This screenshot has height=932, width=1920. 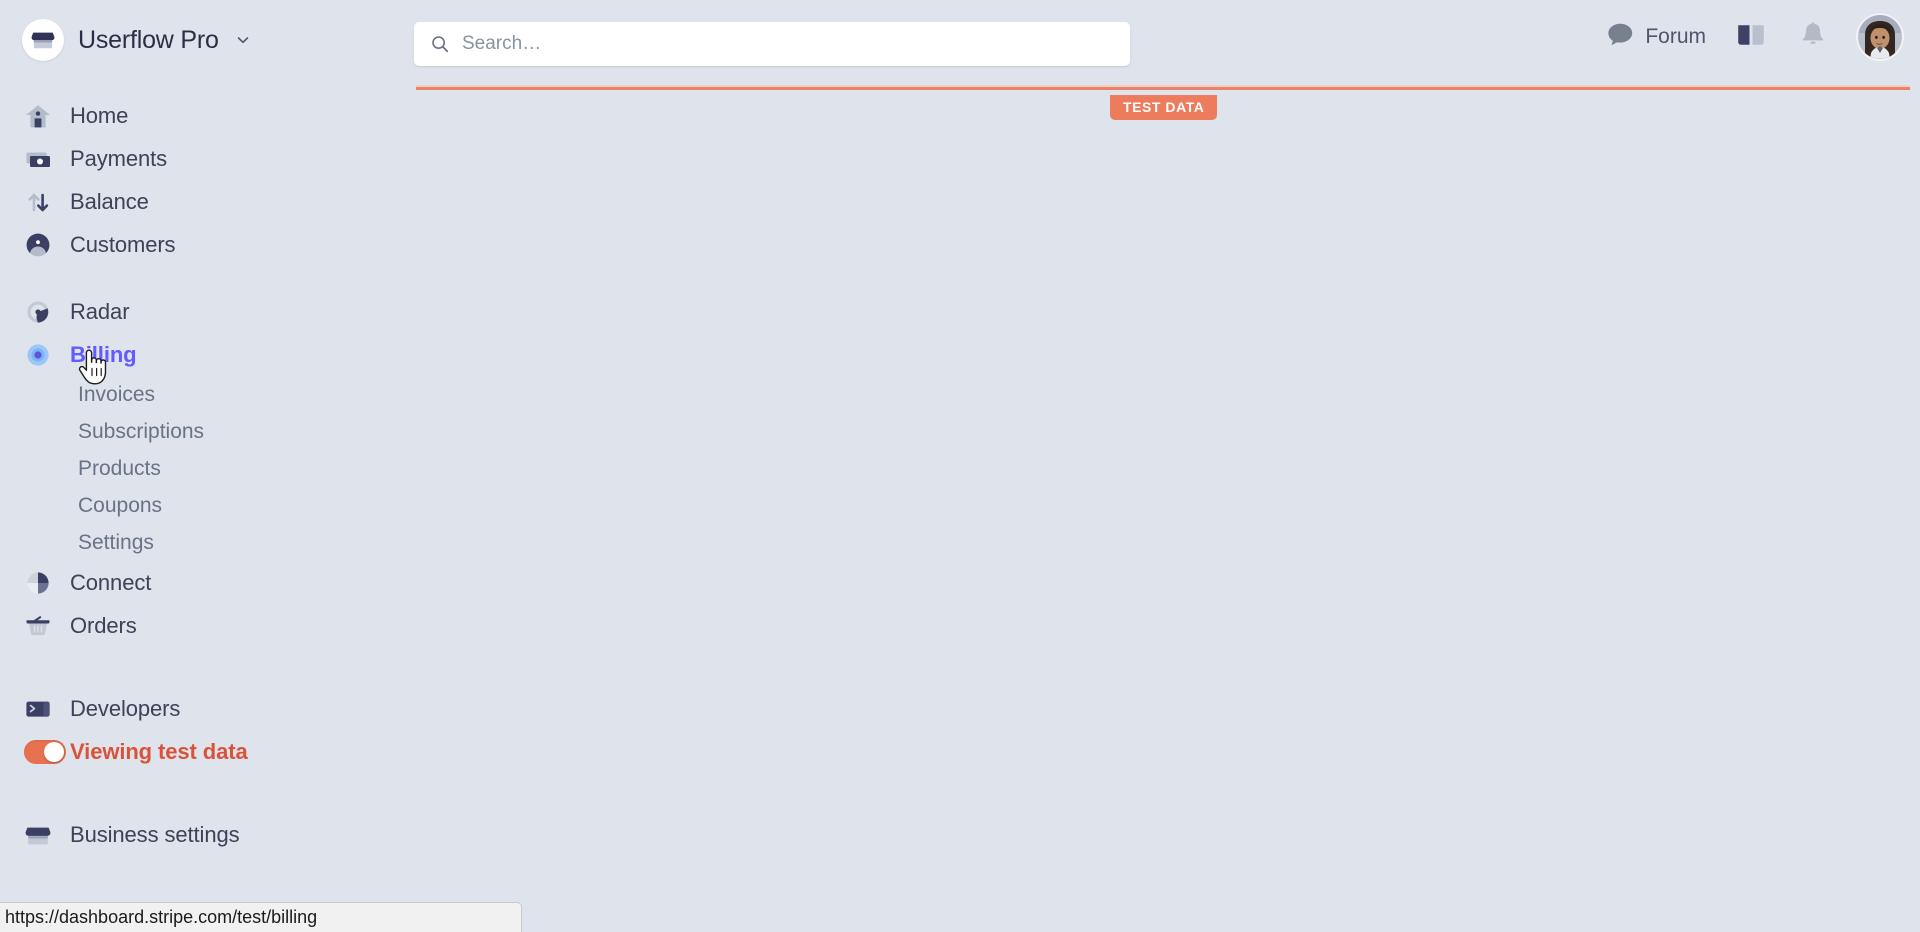 I want to click on sidebar-subitem-subscriptions: Subscriptions, so click(x=207, y=431).